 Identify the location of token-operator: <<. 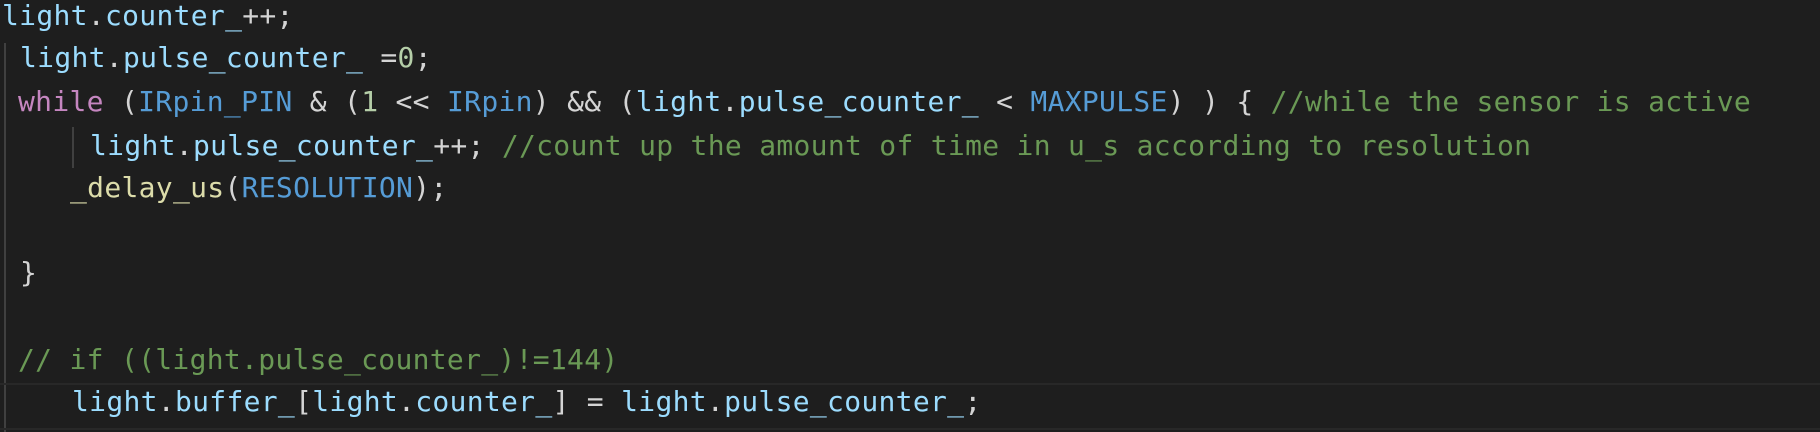
(412, 101).